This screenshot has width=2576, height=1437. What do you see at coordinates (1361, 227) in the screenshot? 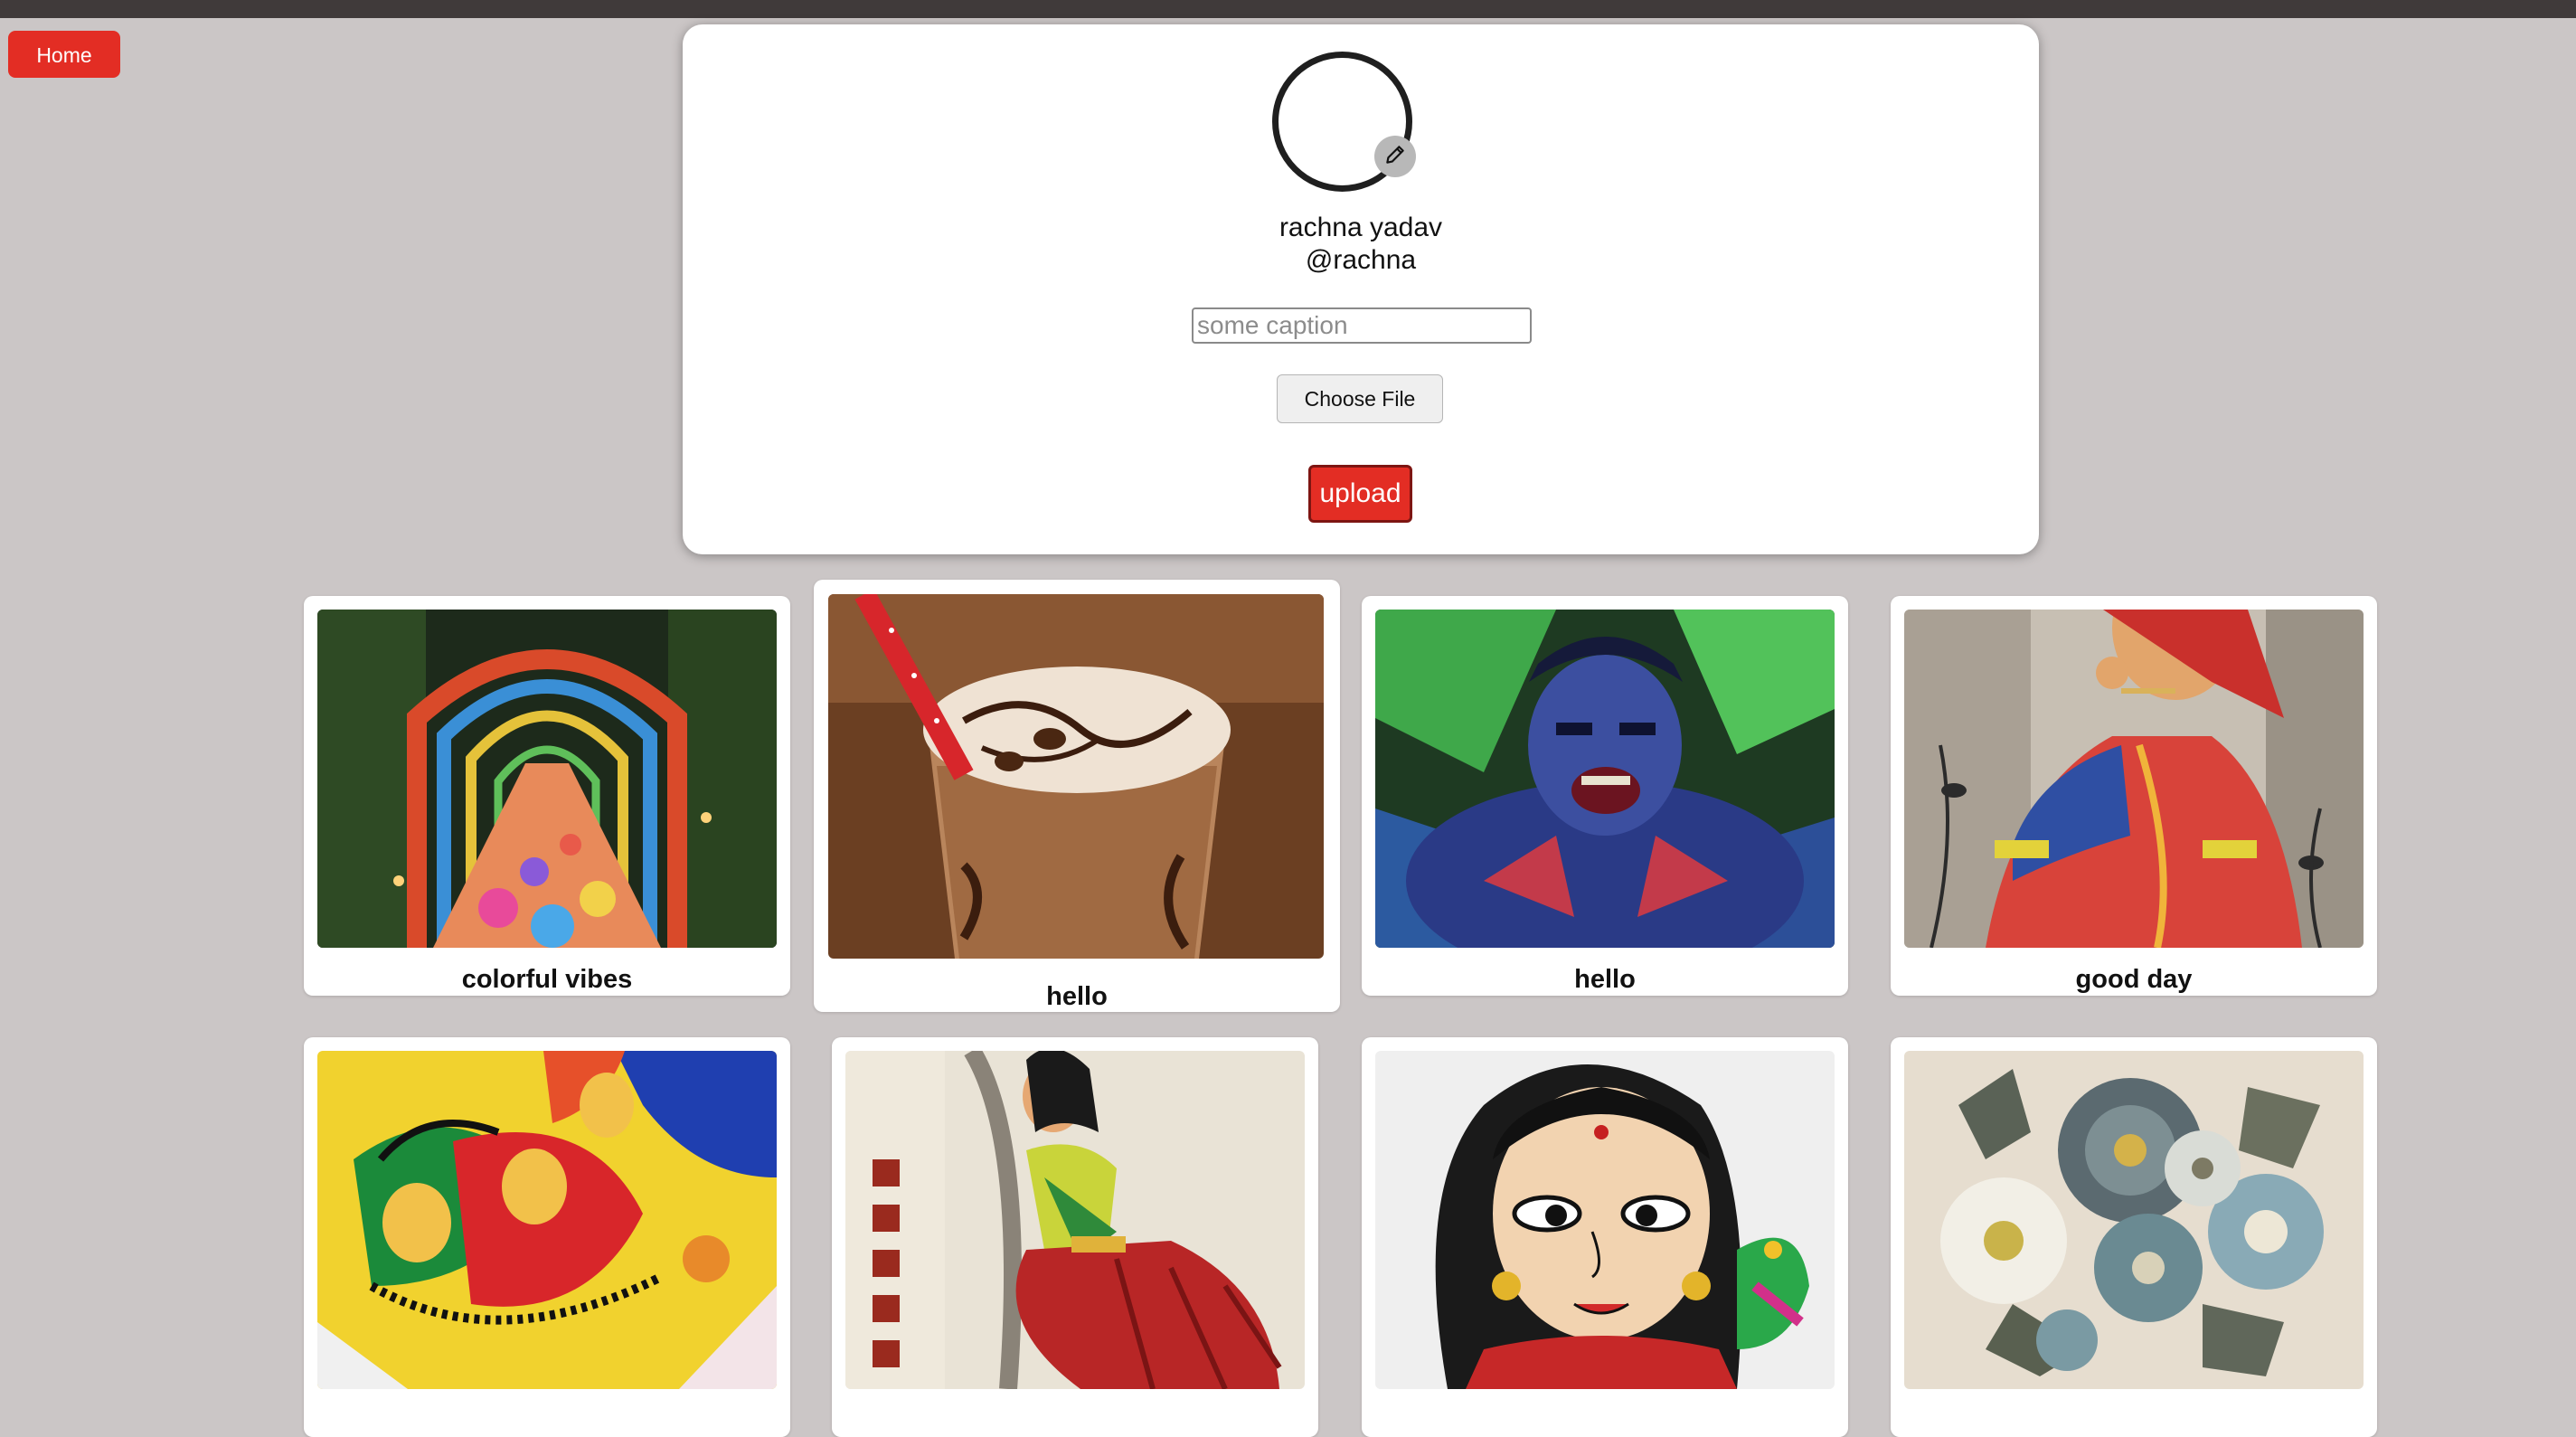
I see `profile-full-name: rachna yadav` at bounding box center [1361, 227].